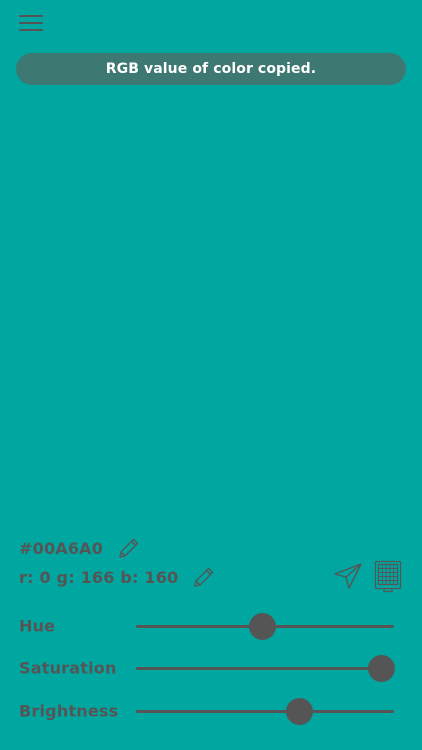  What do you see at coordinates (388, 577) in the screenshot?
I see `calculator-icon` at bounding box center [388, 577].